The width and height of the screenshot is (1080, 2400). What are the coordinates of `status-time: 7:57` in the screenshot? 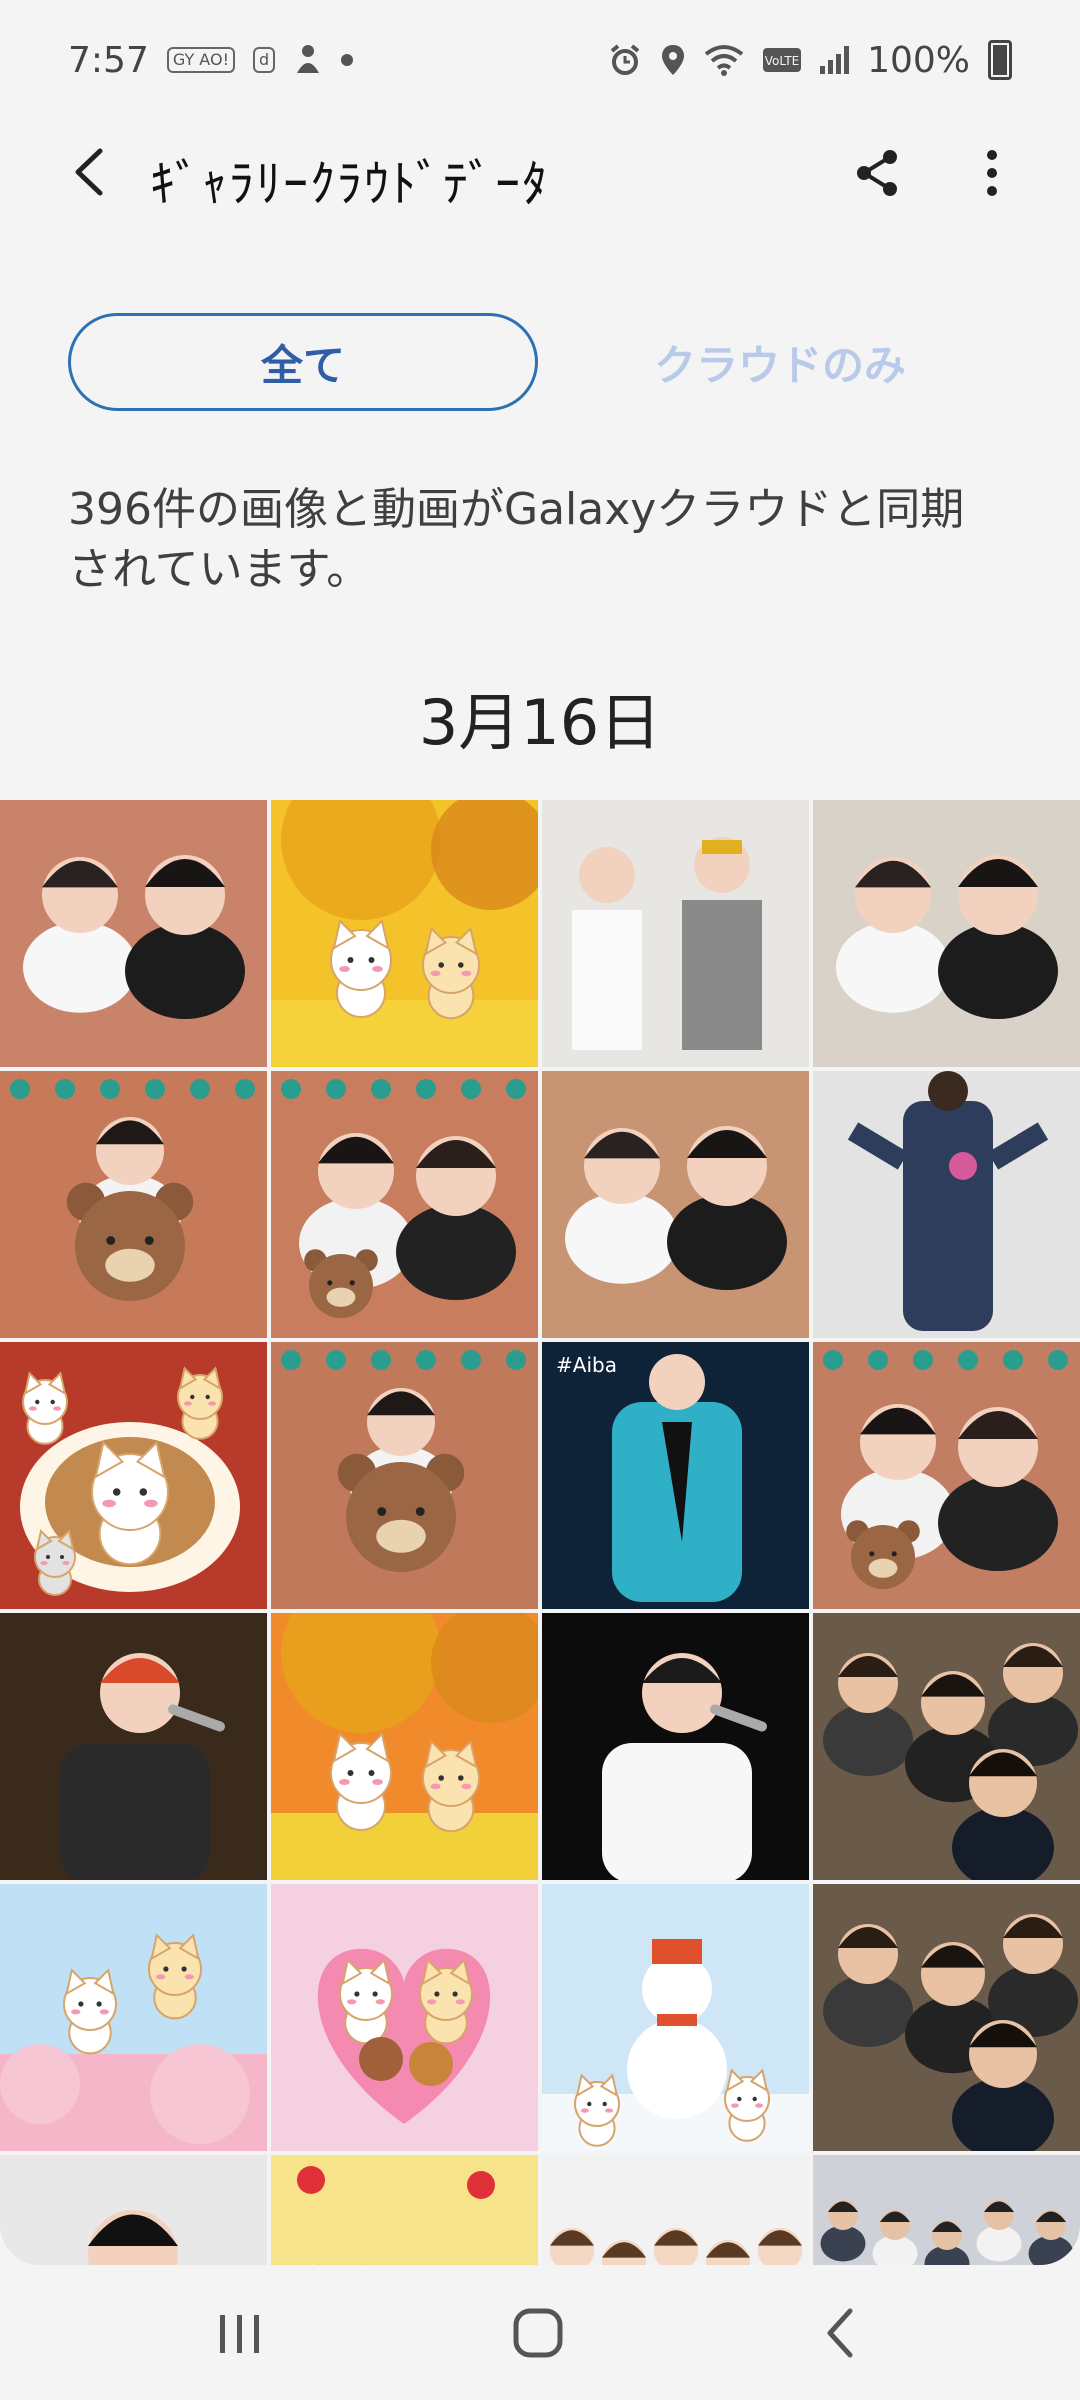 It's located at (108, 60).